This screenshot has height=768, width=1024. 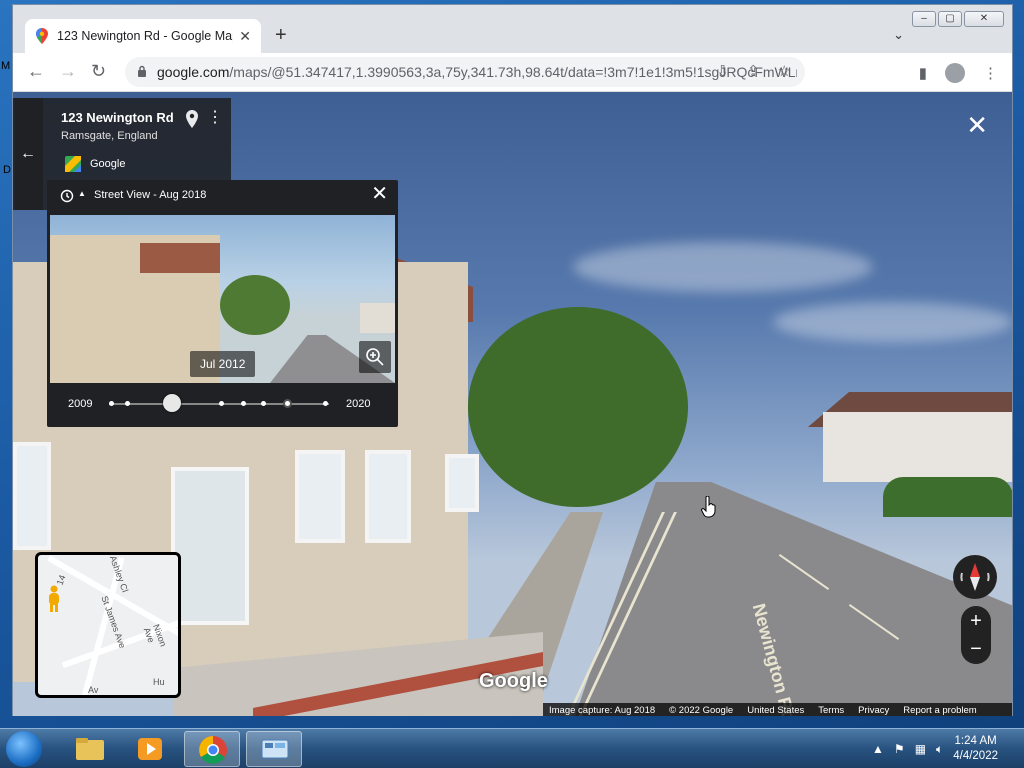 I want to click on media-player-icon, so click(x=150, y=749).